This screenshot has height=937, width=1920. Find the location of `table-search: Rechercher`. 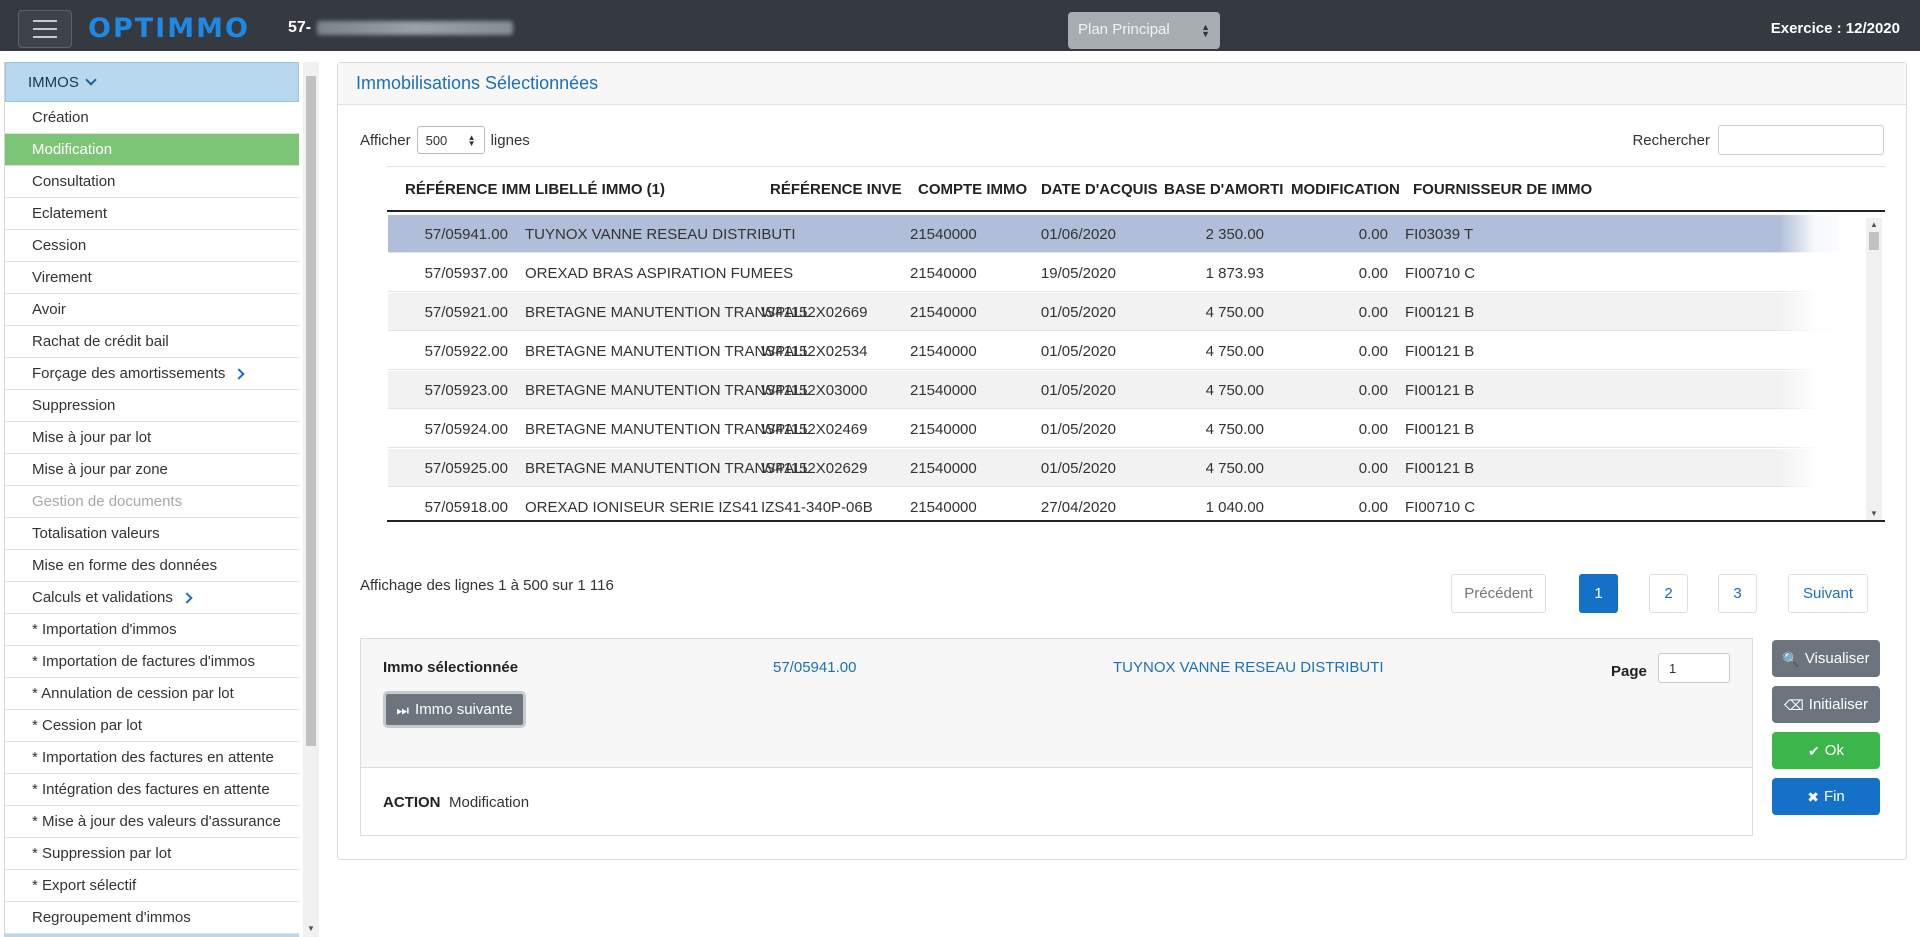

table-search: Rechercher is located at coordinates (1758, 140).